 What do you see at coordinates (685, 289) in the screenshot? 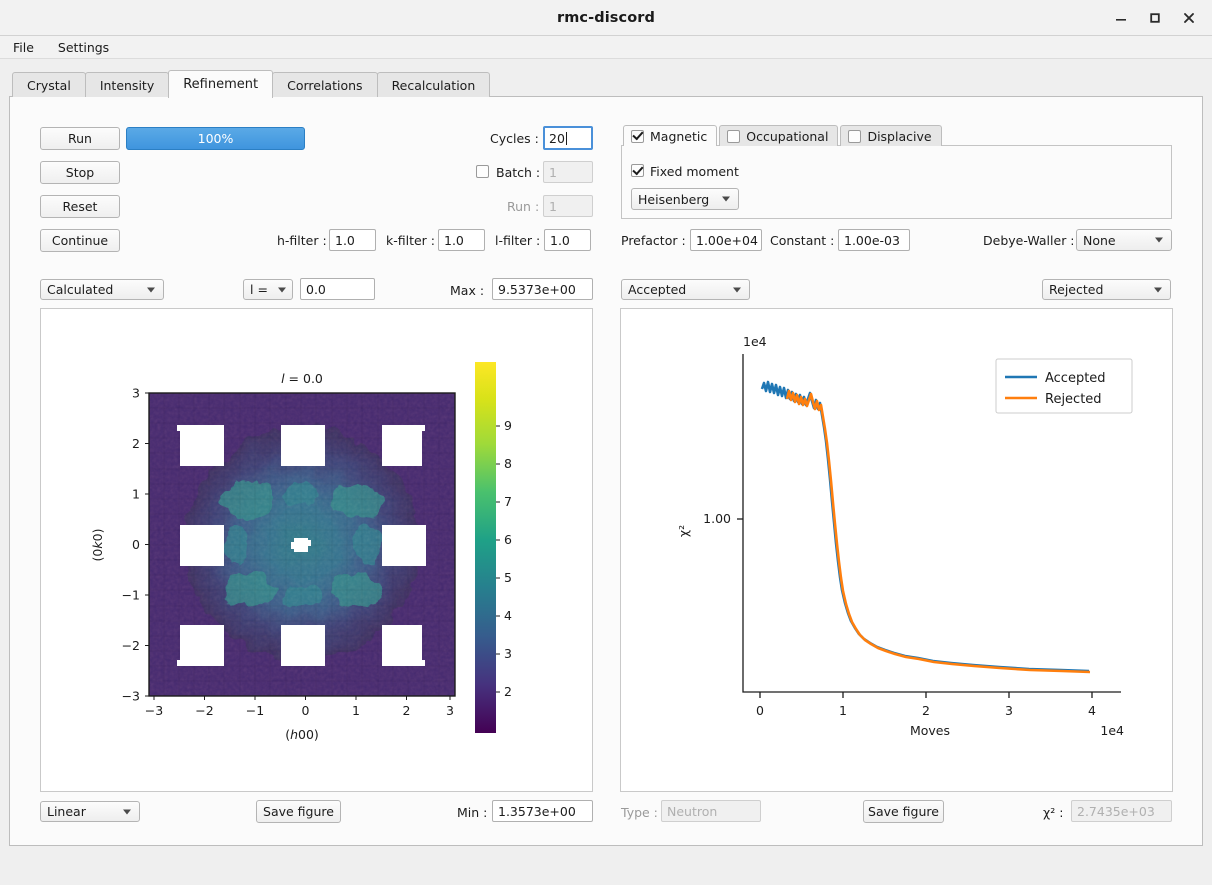
I see `right-plot-left-select: Accepted` at bounding box center [685, 289].